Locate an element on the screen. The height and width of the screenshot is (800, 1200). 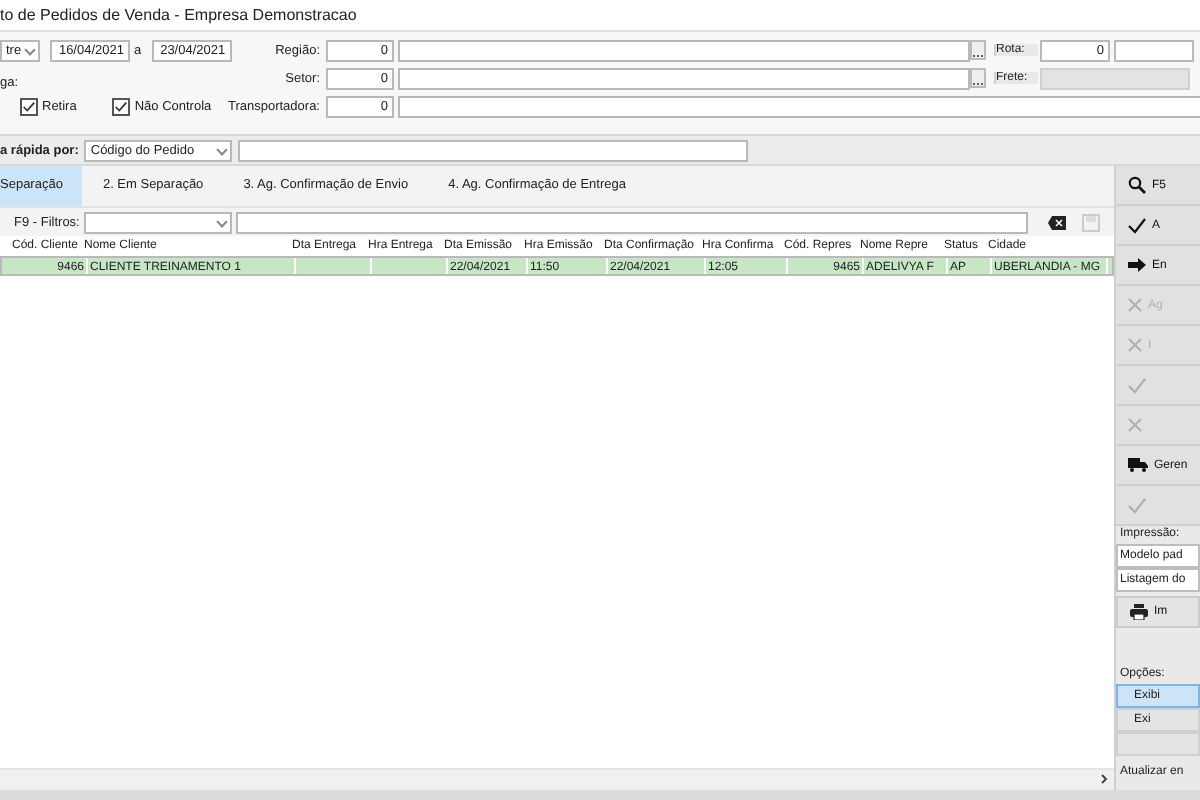
filter-field is located at coordinates (631, 222).